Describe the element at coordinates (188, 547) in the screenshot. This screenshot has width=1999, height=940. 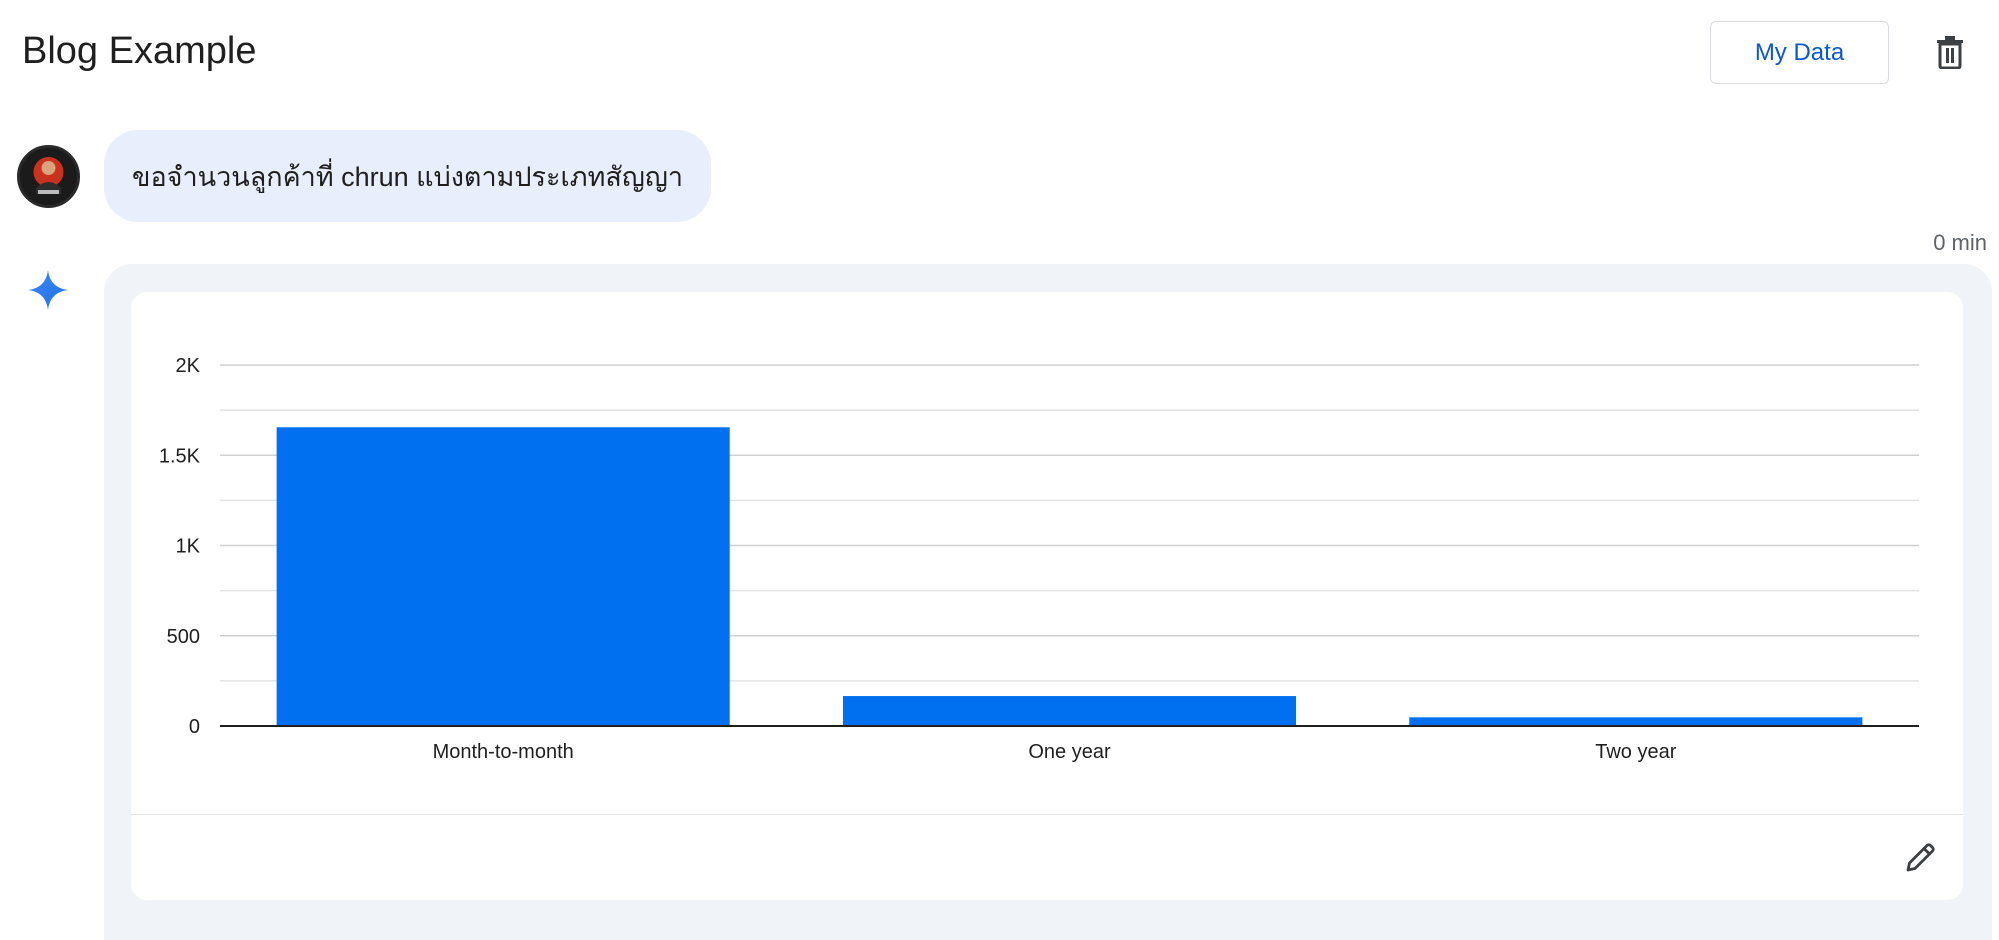
I see `y-tick-label: 1K` at that location.